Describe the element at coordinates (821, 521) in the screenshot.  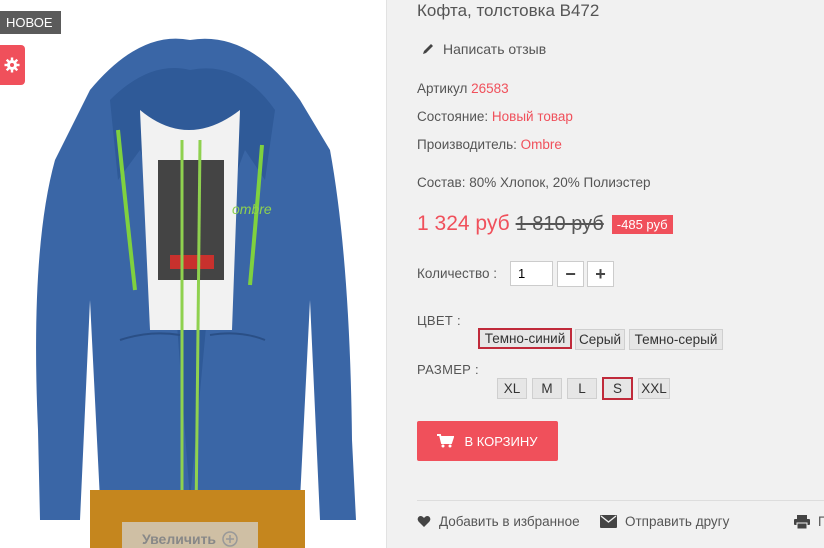
I see `print-label: П` at that location.